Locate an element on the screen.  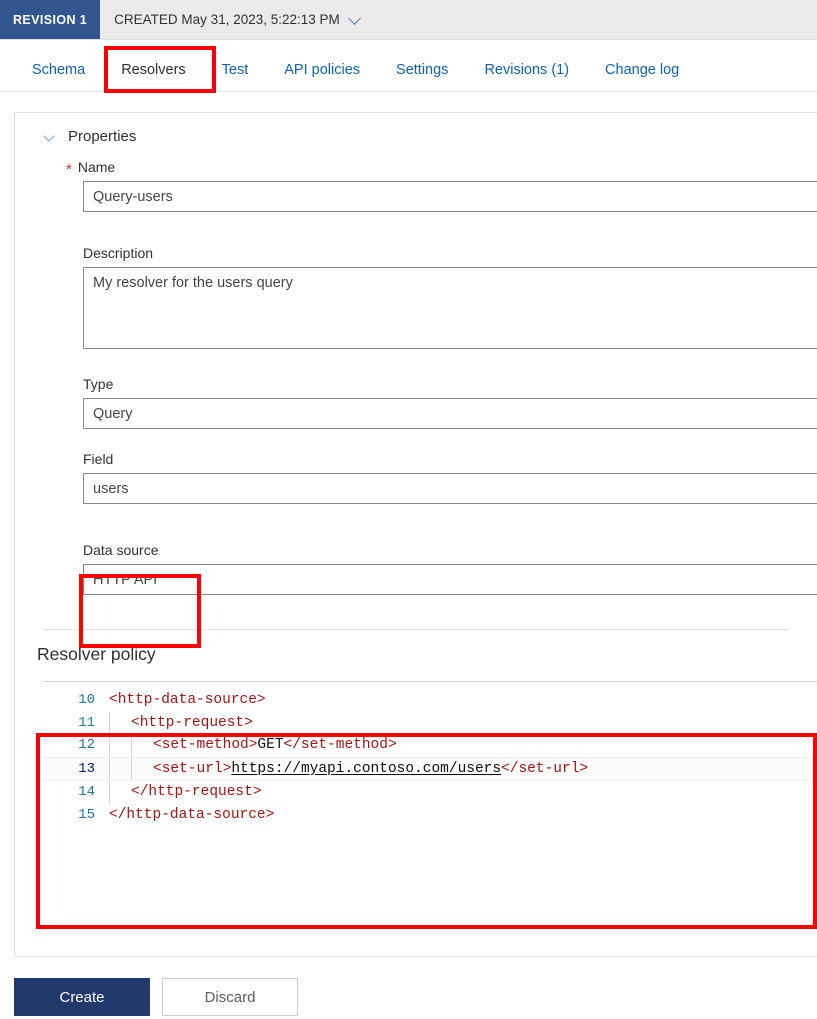
type-label: Type is located at coordinates (98, 384).